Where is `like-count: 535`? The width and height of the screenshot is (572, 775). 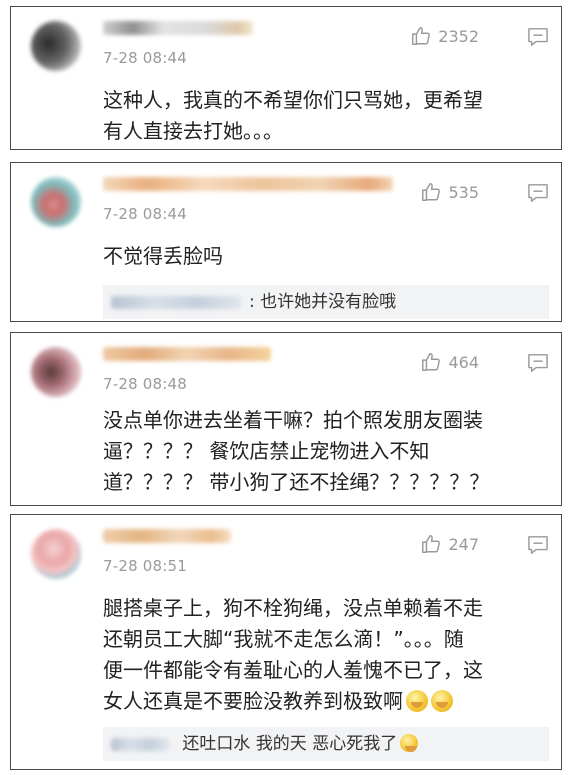 like-count: 535 is located at coordinates (463, 192).